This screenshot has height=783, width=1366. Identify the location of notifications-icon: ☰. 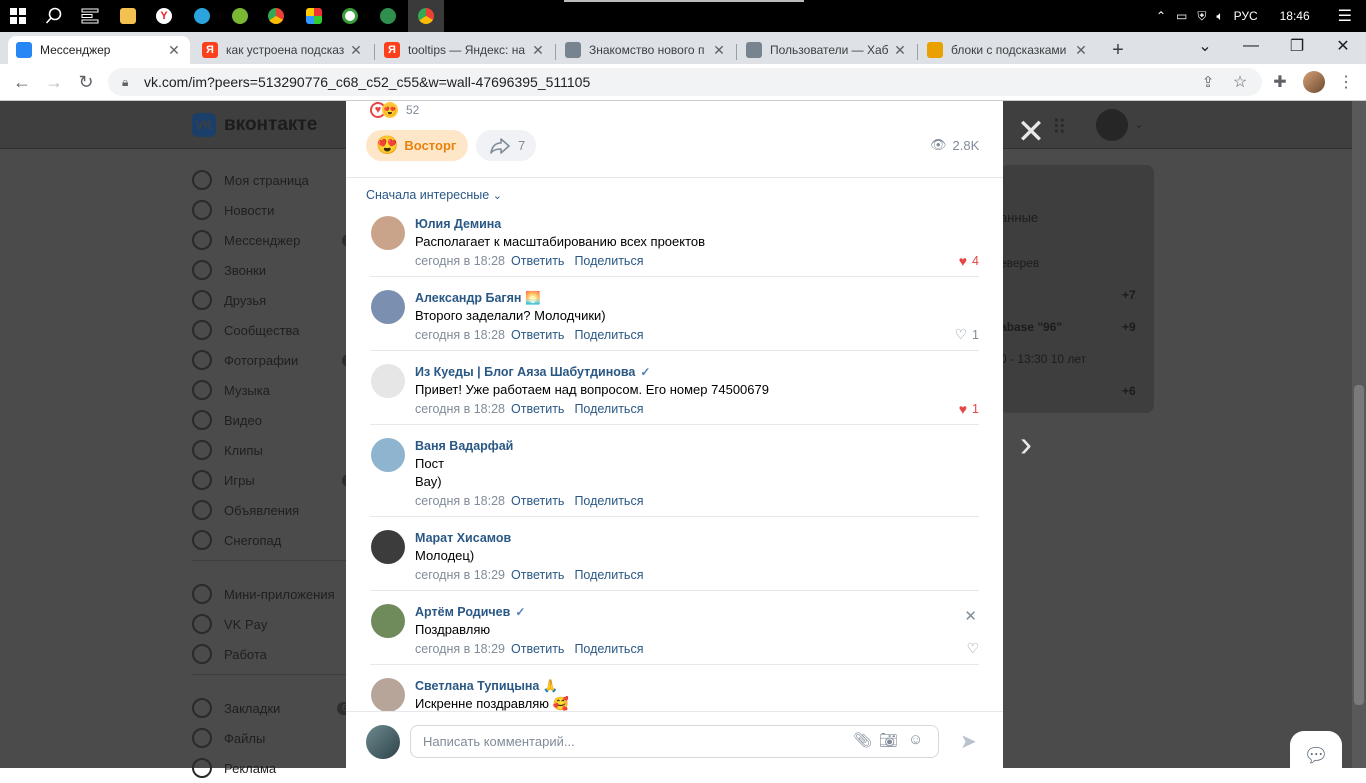
(1345, 16).